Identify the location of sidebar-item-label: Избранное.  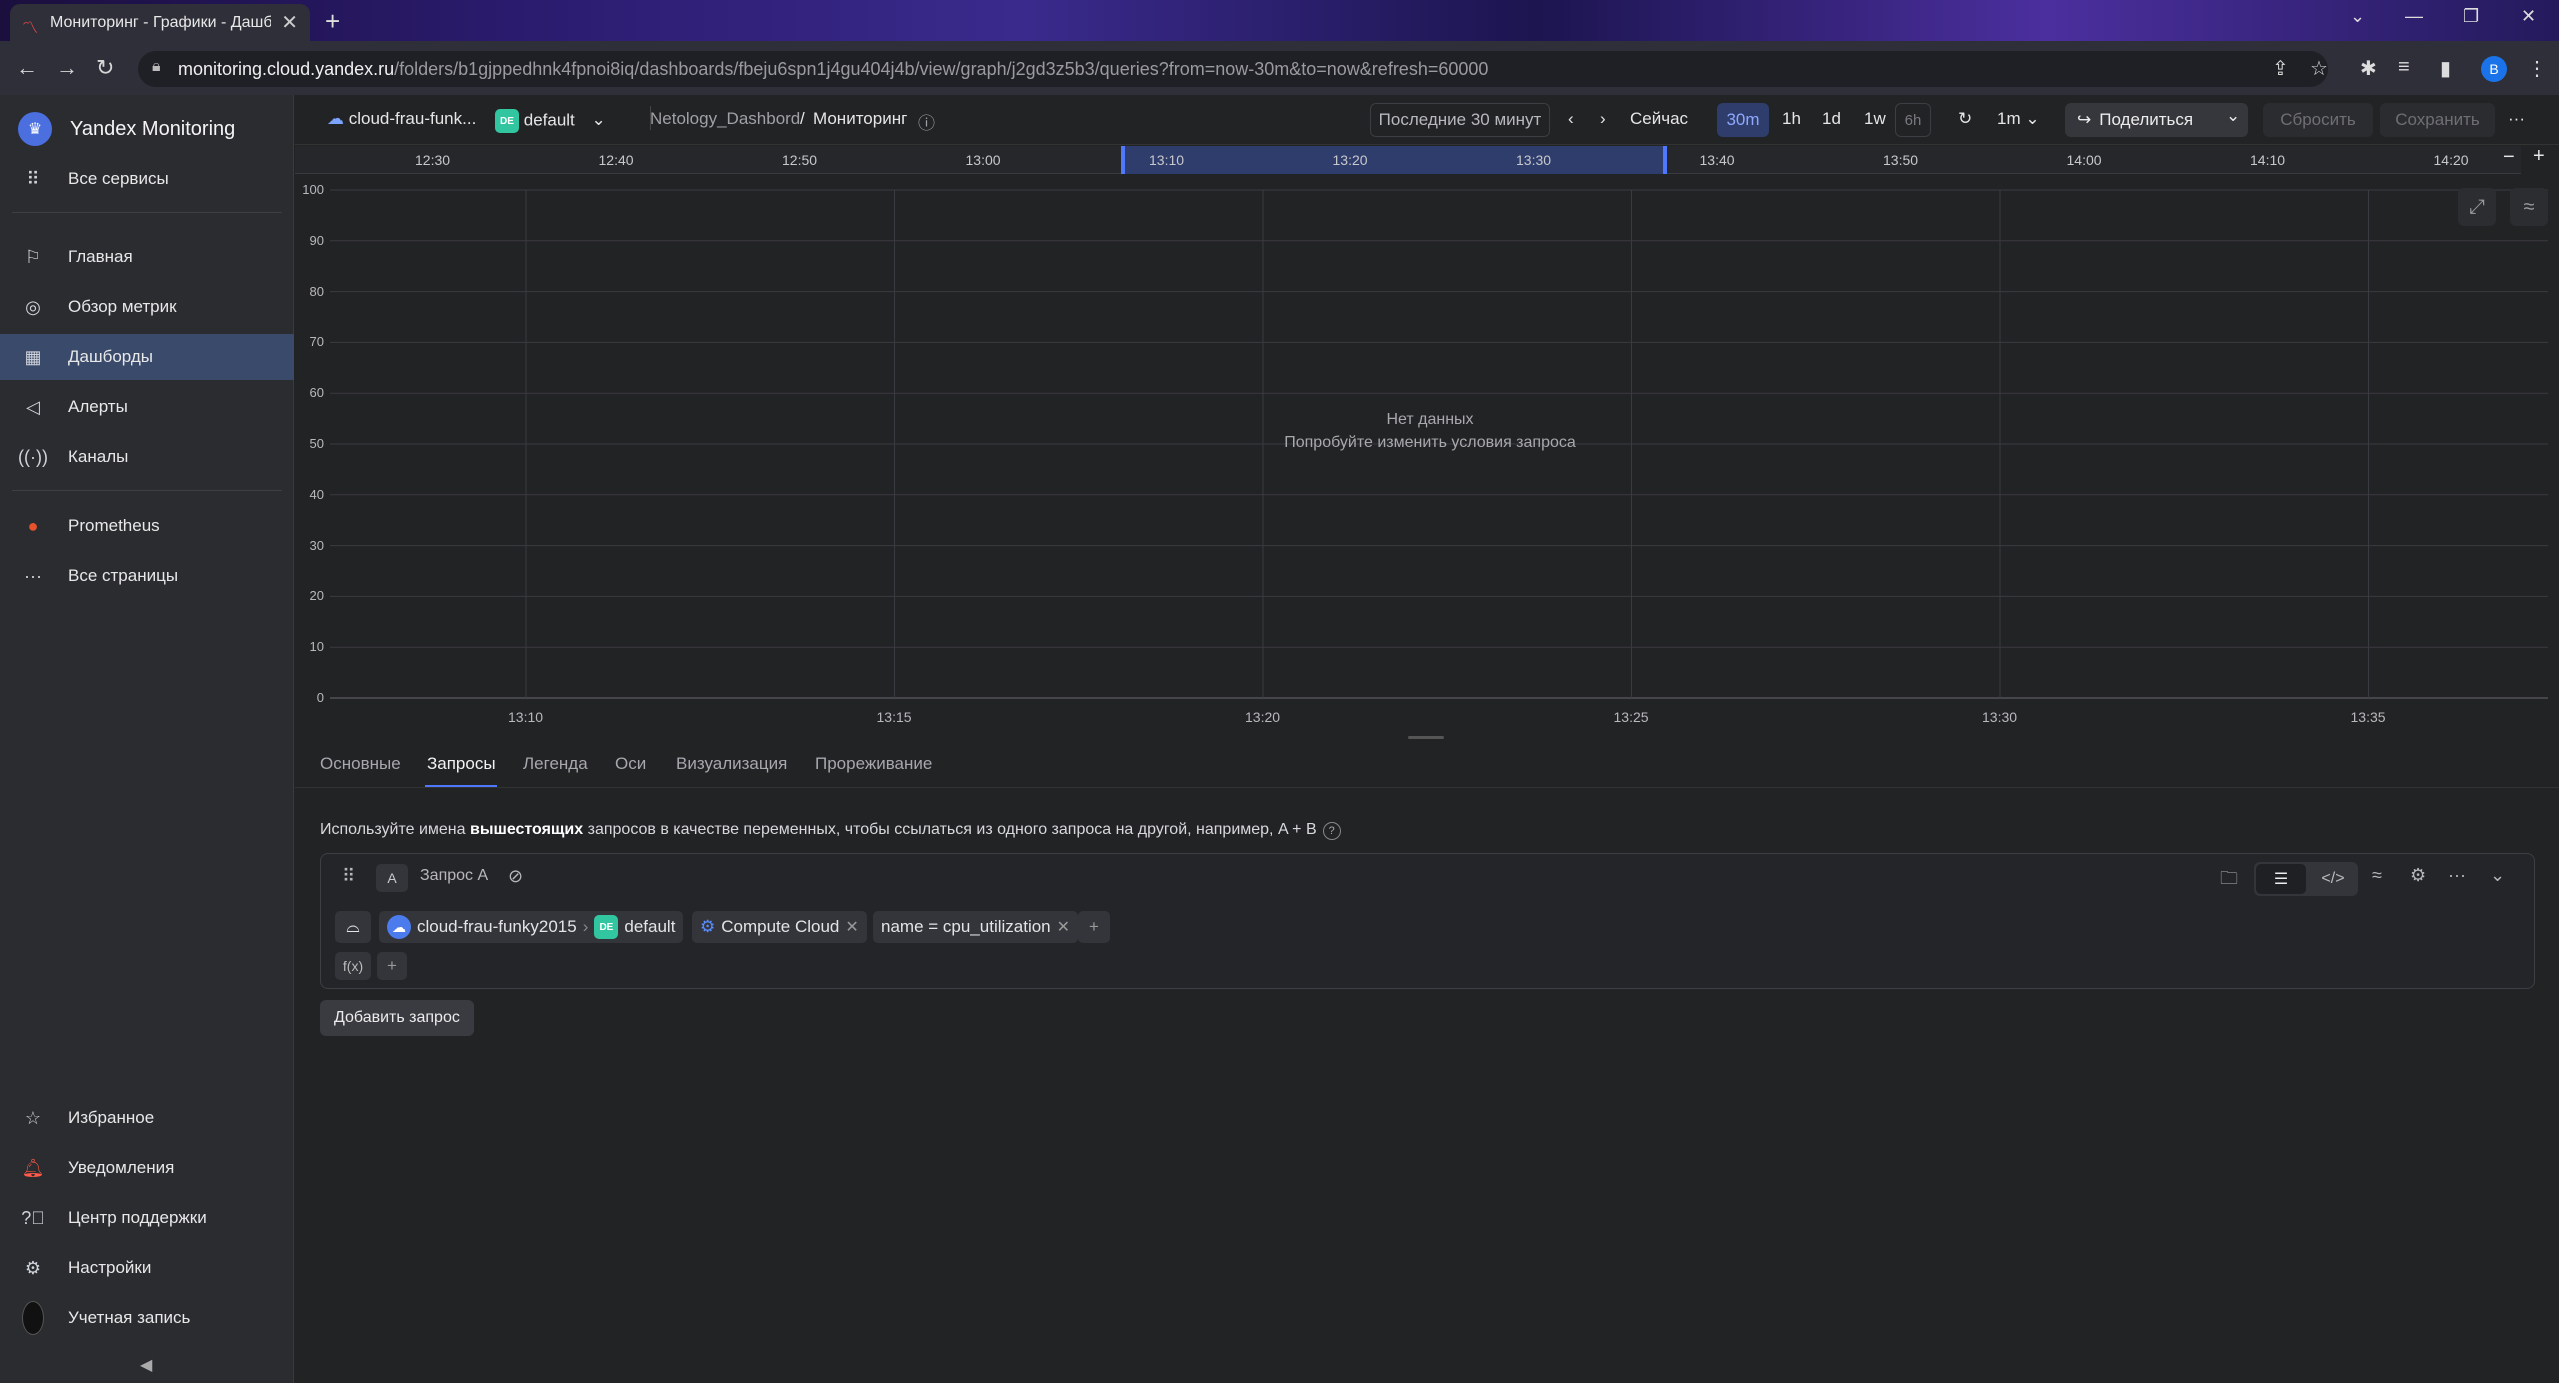
(111, 1117).